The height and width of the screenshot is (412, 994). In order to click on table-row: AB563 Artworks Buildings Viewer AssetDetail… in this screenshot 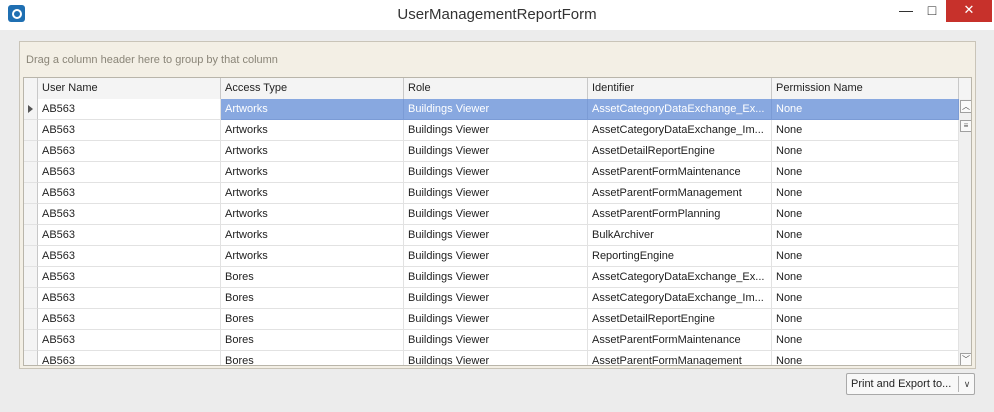, I will do `click(491, 151)`.